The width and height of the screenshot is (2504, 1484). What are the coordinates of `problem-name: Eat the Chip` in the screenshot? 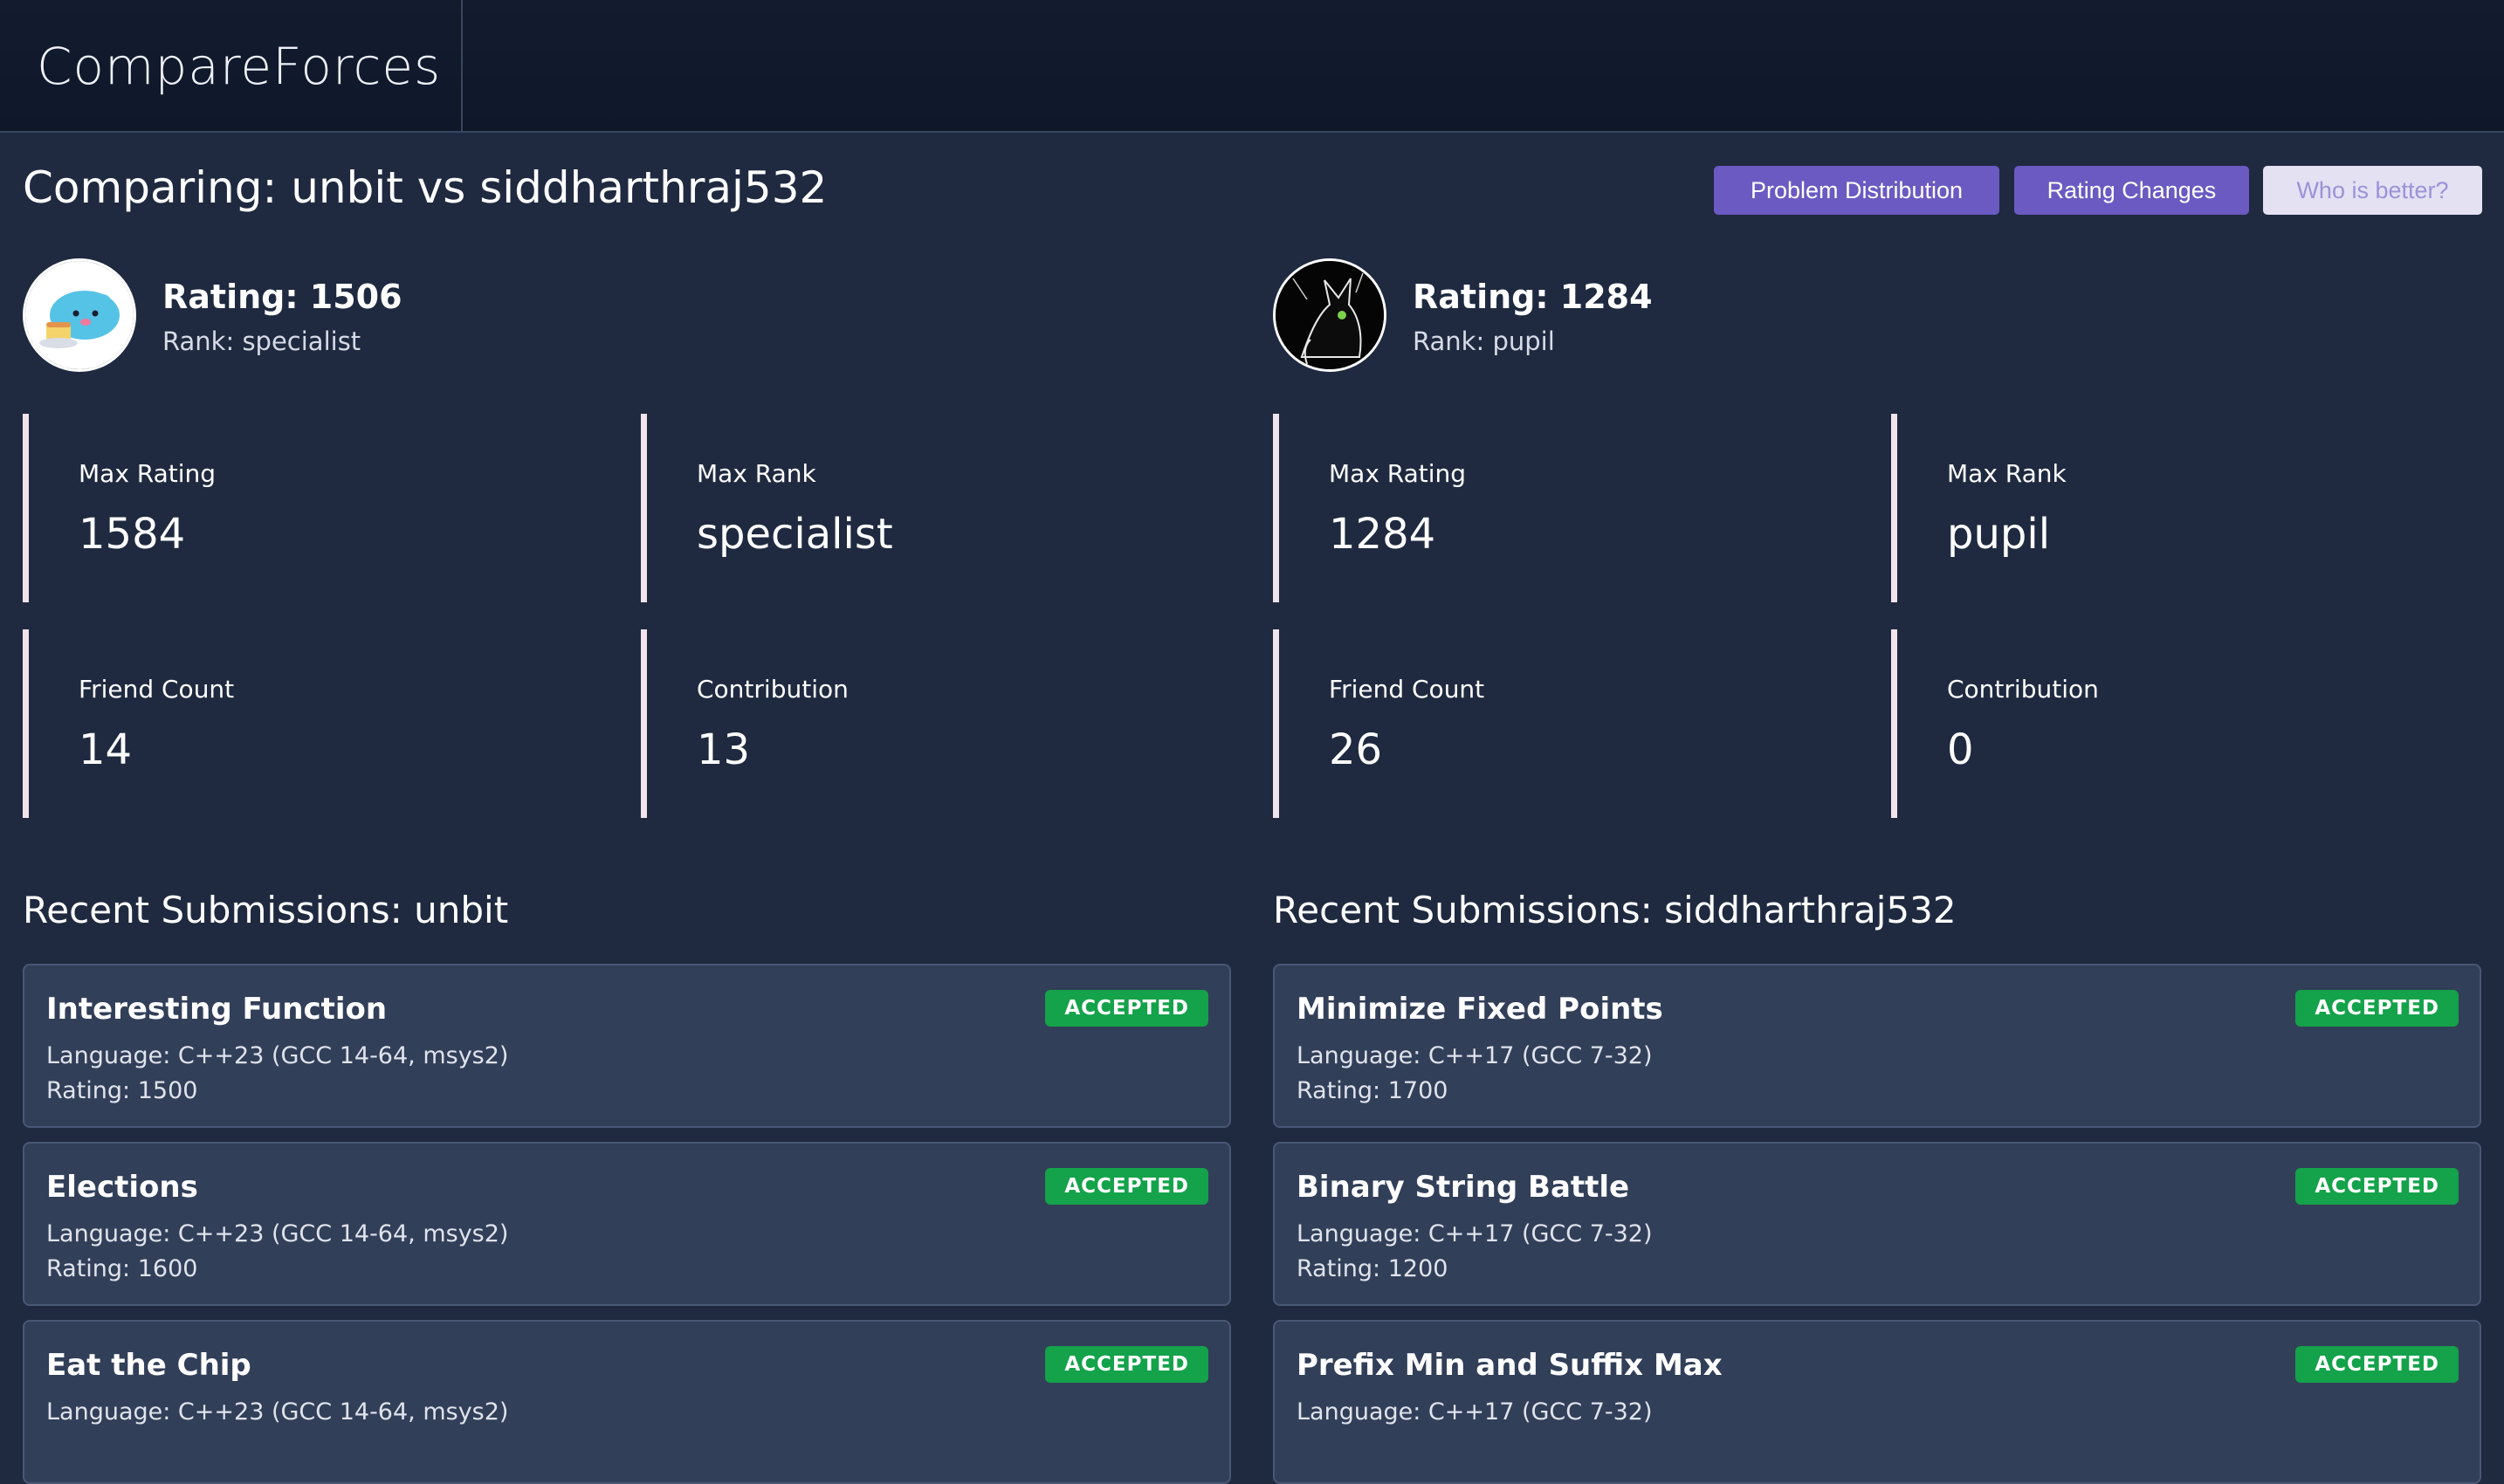 It's located at (148, 1365).